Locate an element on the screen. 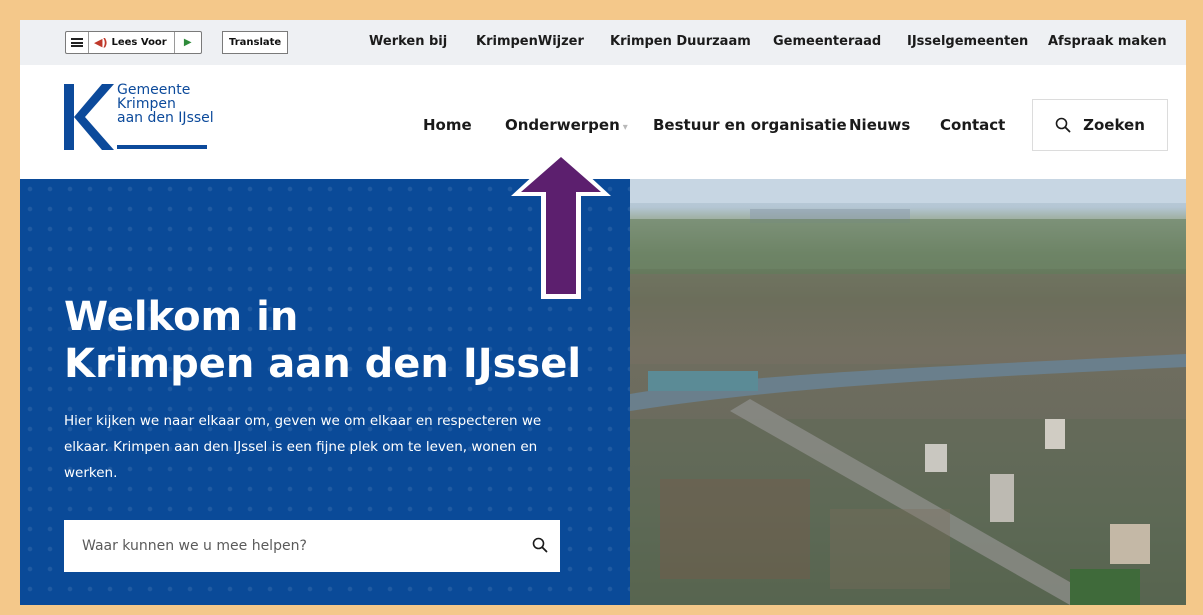  link-krimpenwijzer: KrimpenWijzer is located at coordinates (530, 41).